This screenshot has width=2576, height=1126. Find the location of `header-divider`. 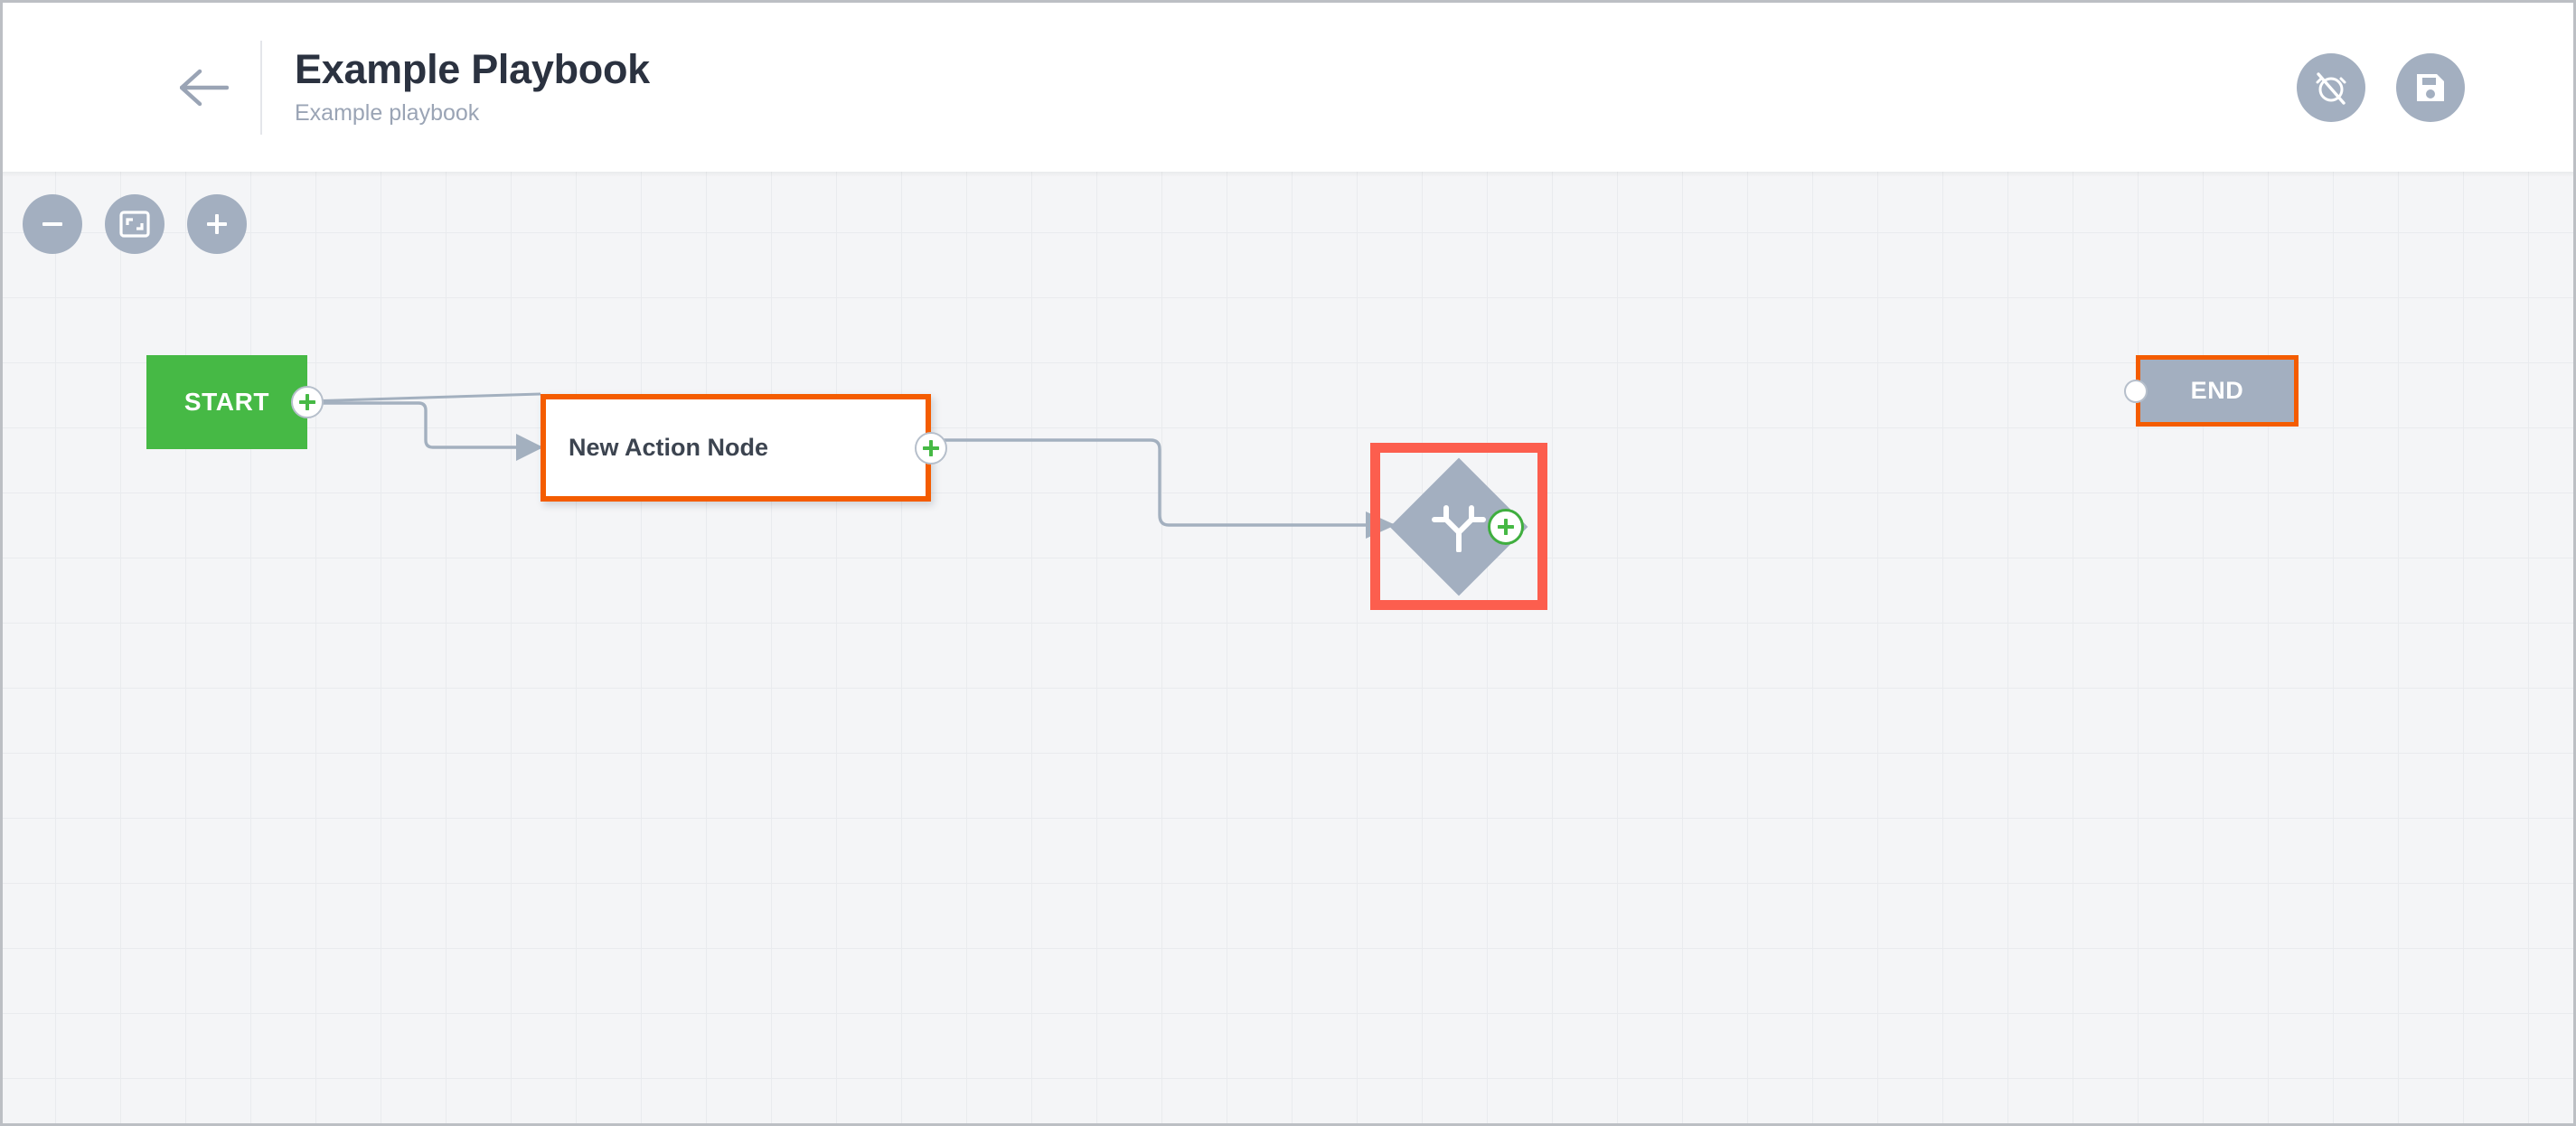

header-divider is located at coordinates (261, 88).